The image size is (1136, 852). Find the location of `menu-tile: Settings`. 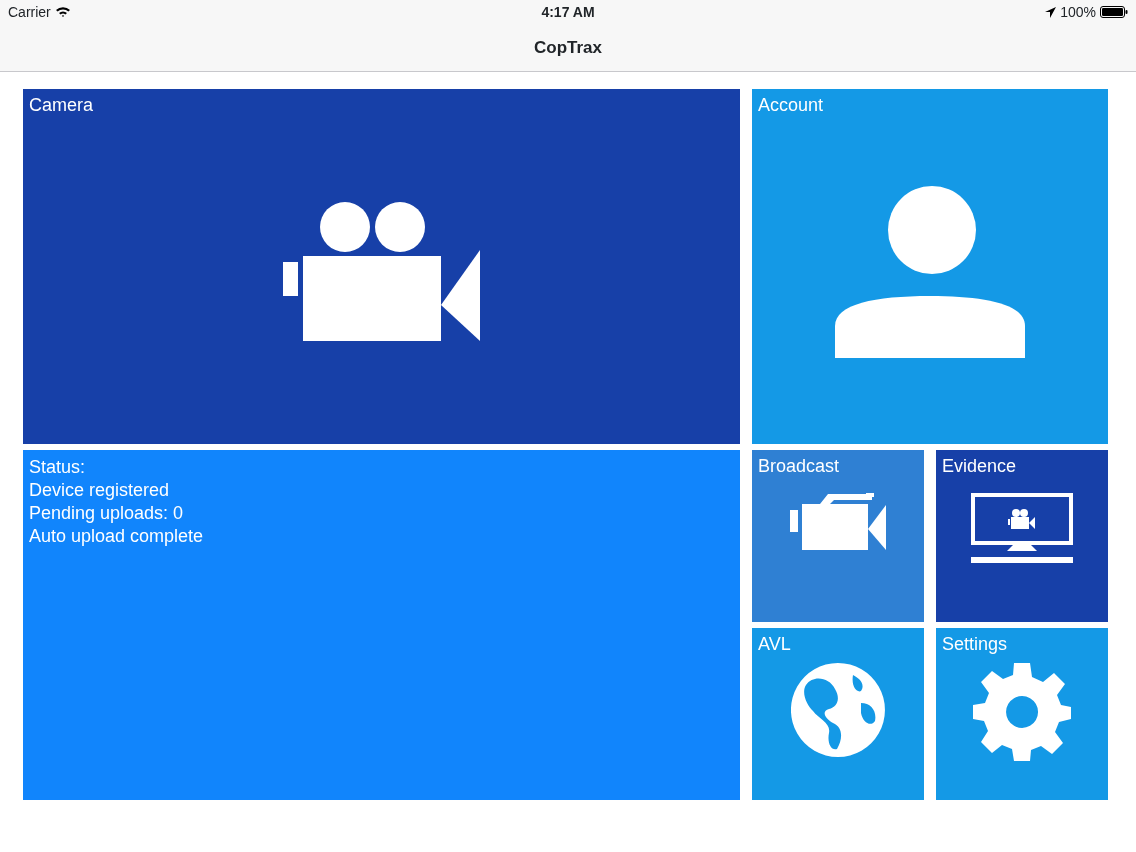

menu-tile: Settings is located at coordinates (1022, 714).